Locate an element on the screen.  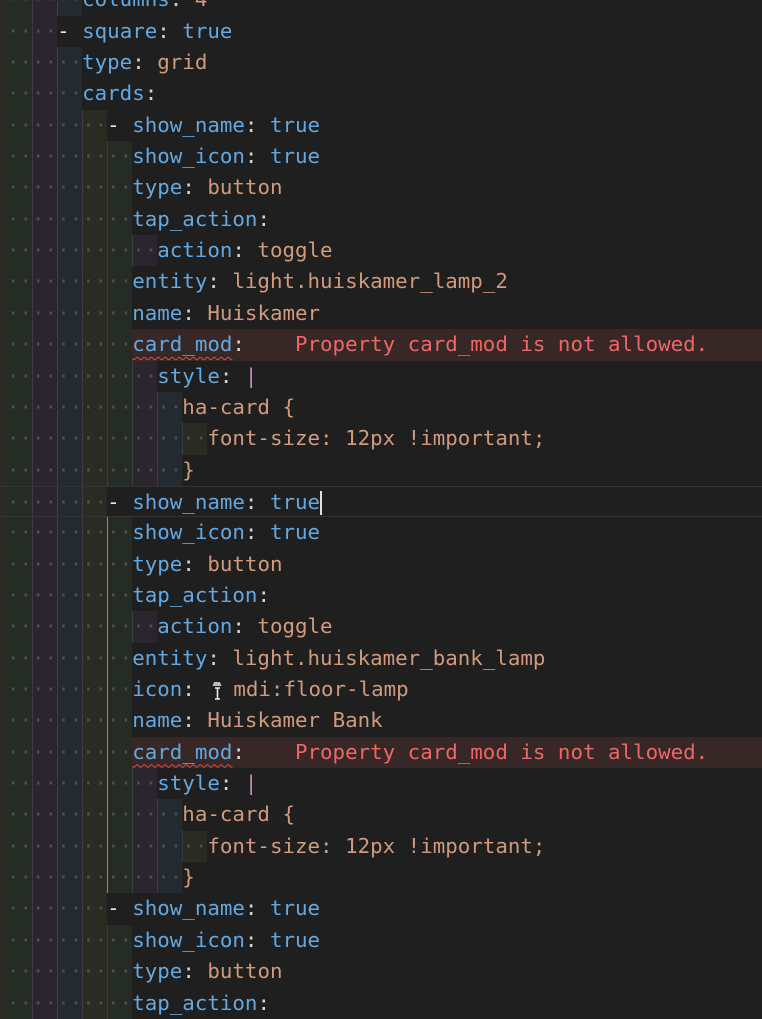
yaml-key: card_mod is located at coordinates (182, 344).